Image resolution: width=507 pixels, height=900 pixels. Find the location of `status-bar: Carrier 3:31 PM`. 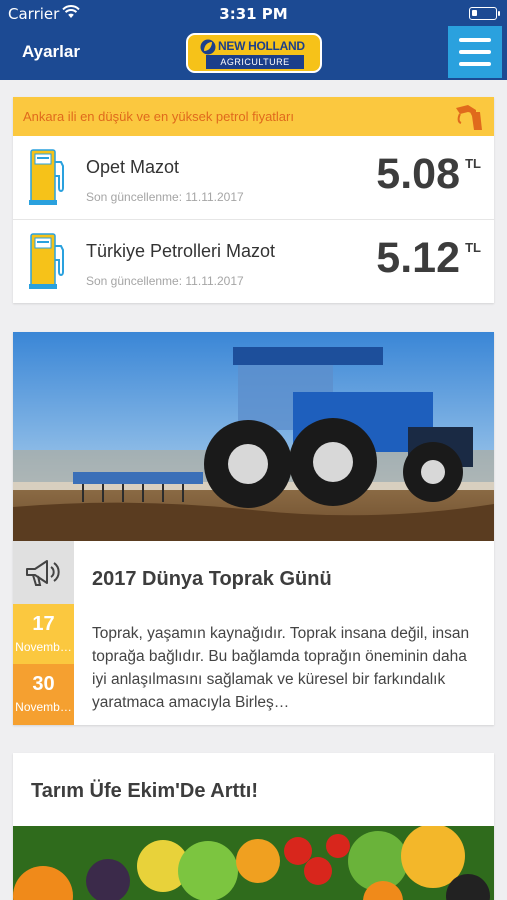

status-bar: Carrier 3:31 PM is located at coordinates (253, 14).